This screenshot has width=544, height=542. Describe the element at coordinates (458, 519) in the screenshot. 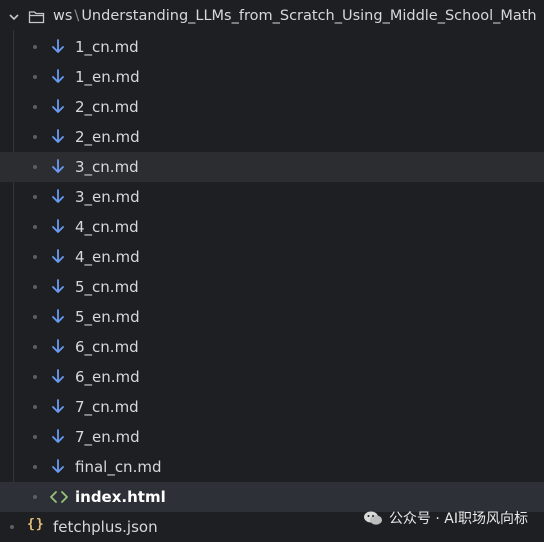

I see `watermark-text: 公众号 · AI职场风向标` at that location.